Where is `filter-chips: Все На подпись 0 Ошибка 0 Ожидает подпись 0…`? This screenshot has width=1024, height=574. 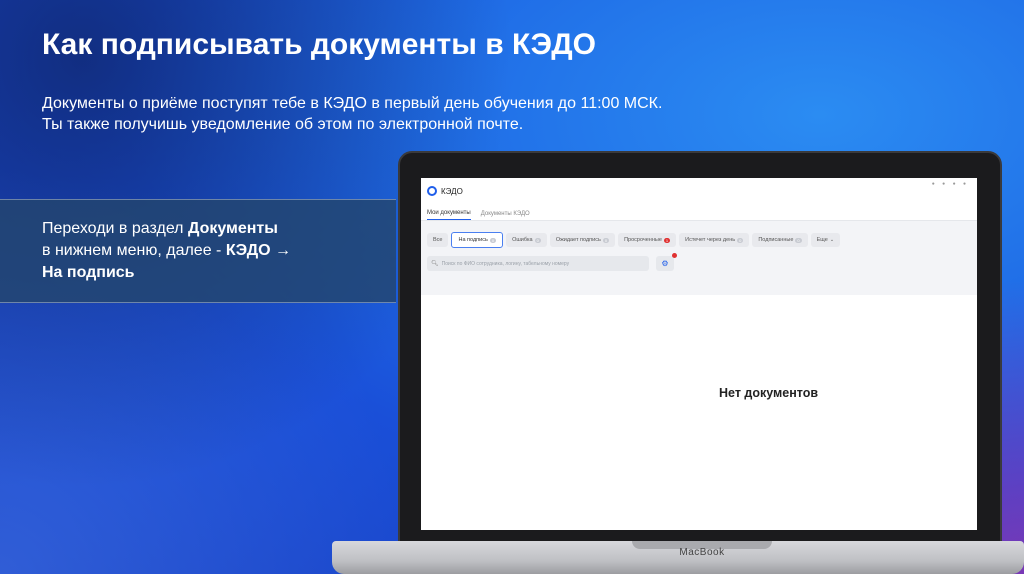
filter-chips: Все На подпись 0 Ошибка 0 Ожидает подпись 0… is located at coordinates (699, 234).